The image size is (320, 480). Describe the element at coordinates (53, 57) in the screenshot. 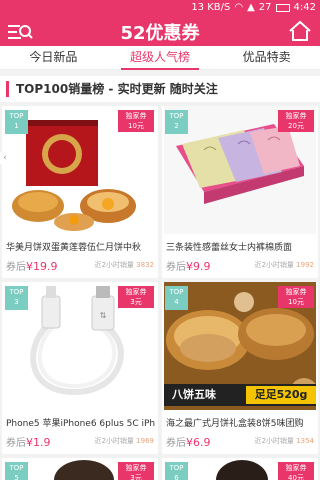

I see `tab-new-today: 今日新品` at that location.